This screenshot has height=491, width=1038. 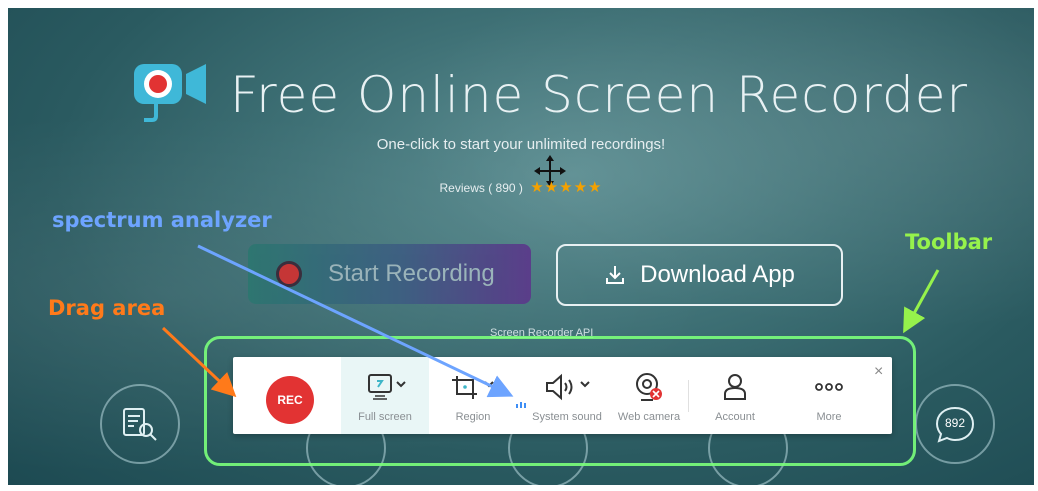 I want to click on spectrum-arrow, so click(x=355, y=321).